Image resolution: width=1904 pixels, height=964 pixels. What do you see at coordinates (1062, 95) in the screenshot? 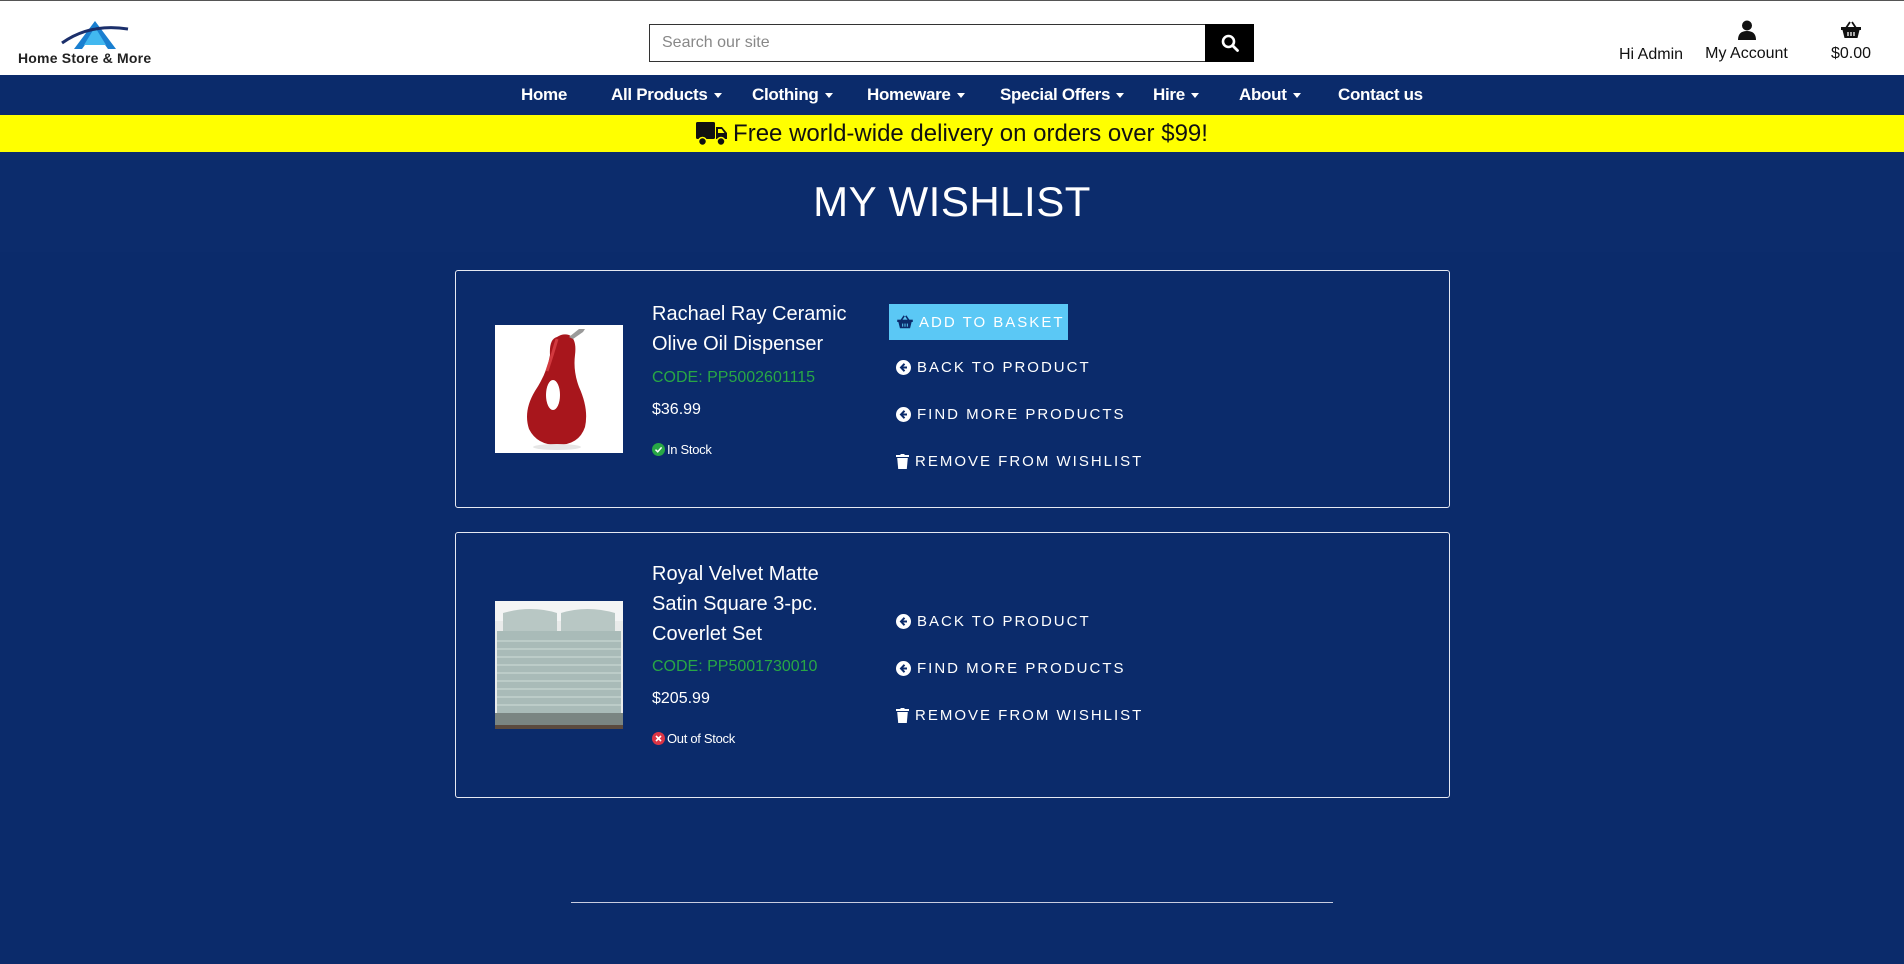
I see `nav-special-offers: Special Offers` at bounding box center [1062, 95].